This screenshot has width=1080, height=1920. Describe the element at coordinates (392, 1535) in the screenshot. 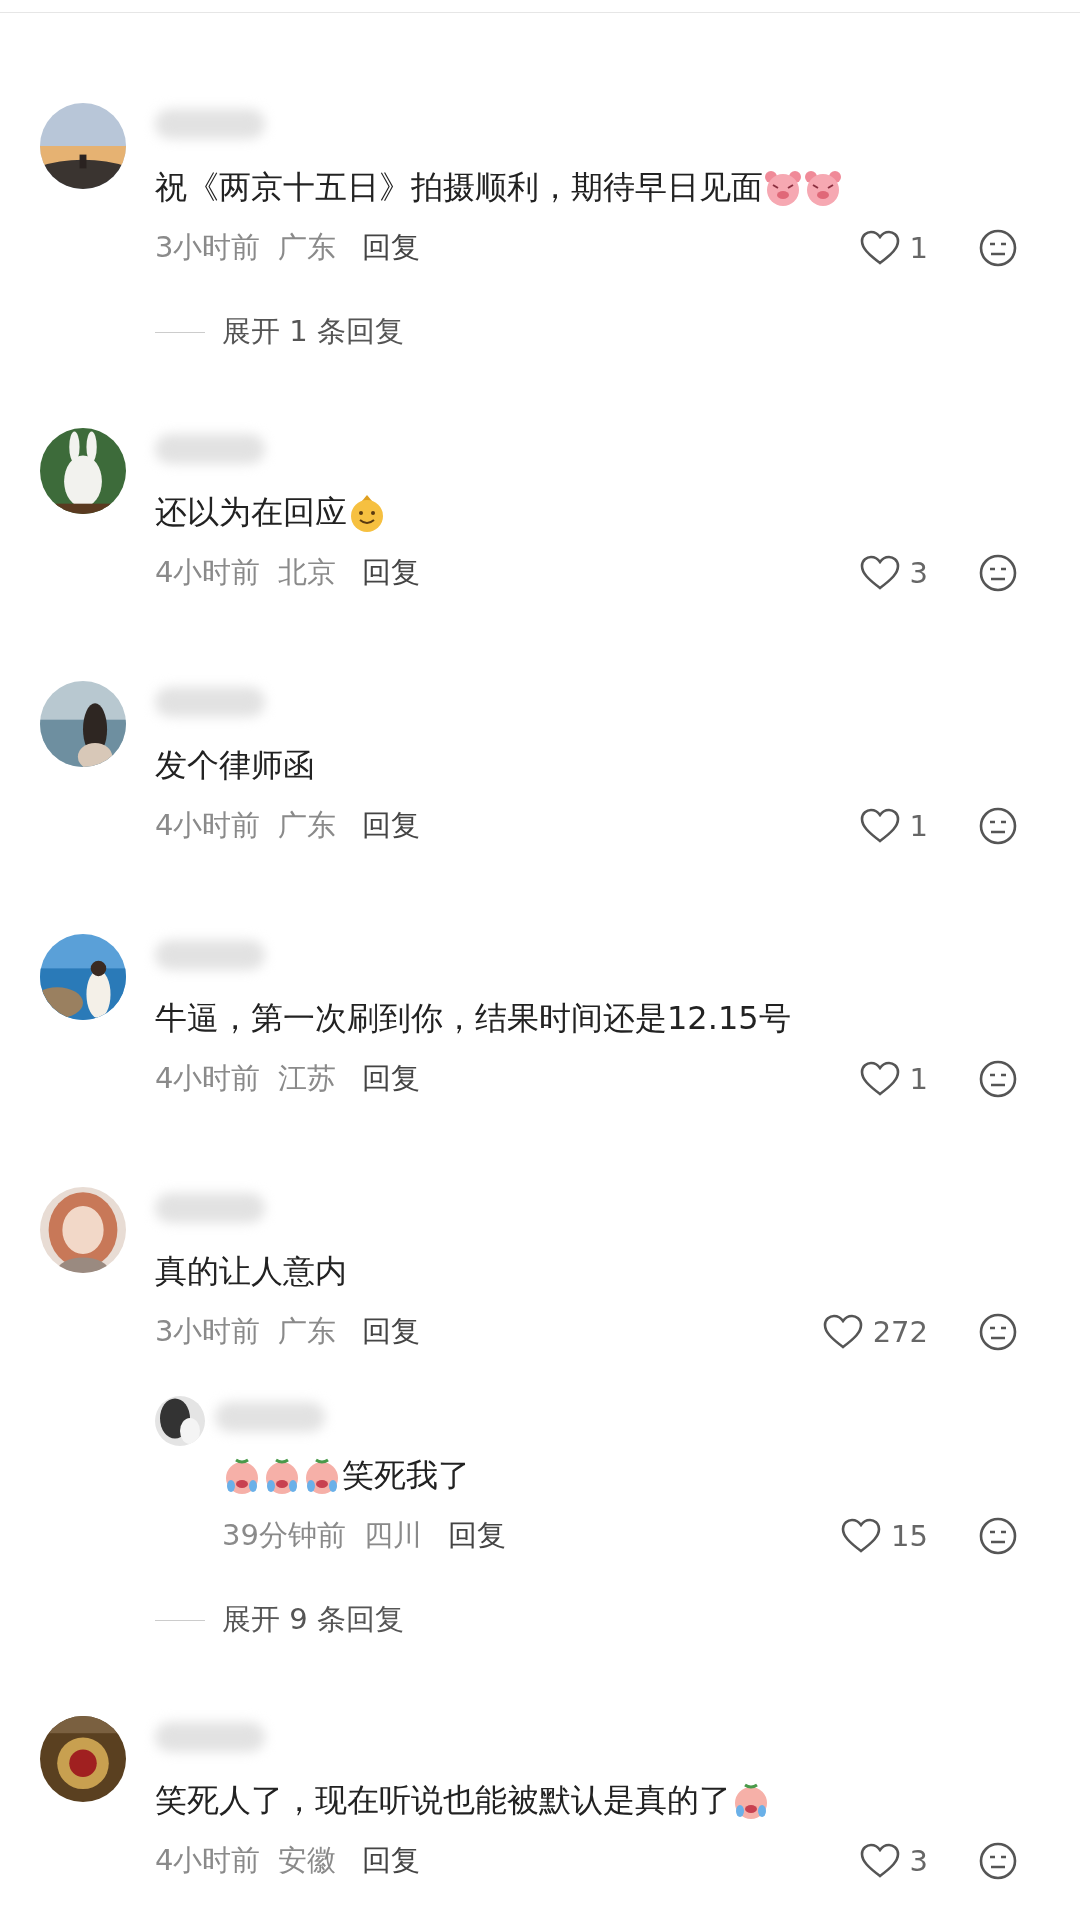

I see `comment-location: 四川` at that location.